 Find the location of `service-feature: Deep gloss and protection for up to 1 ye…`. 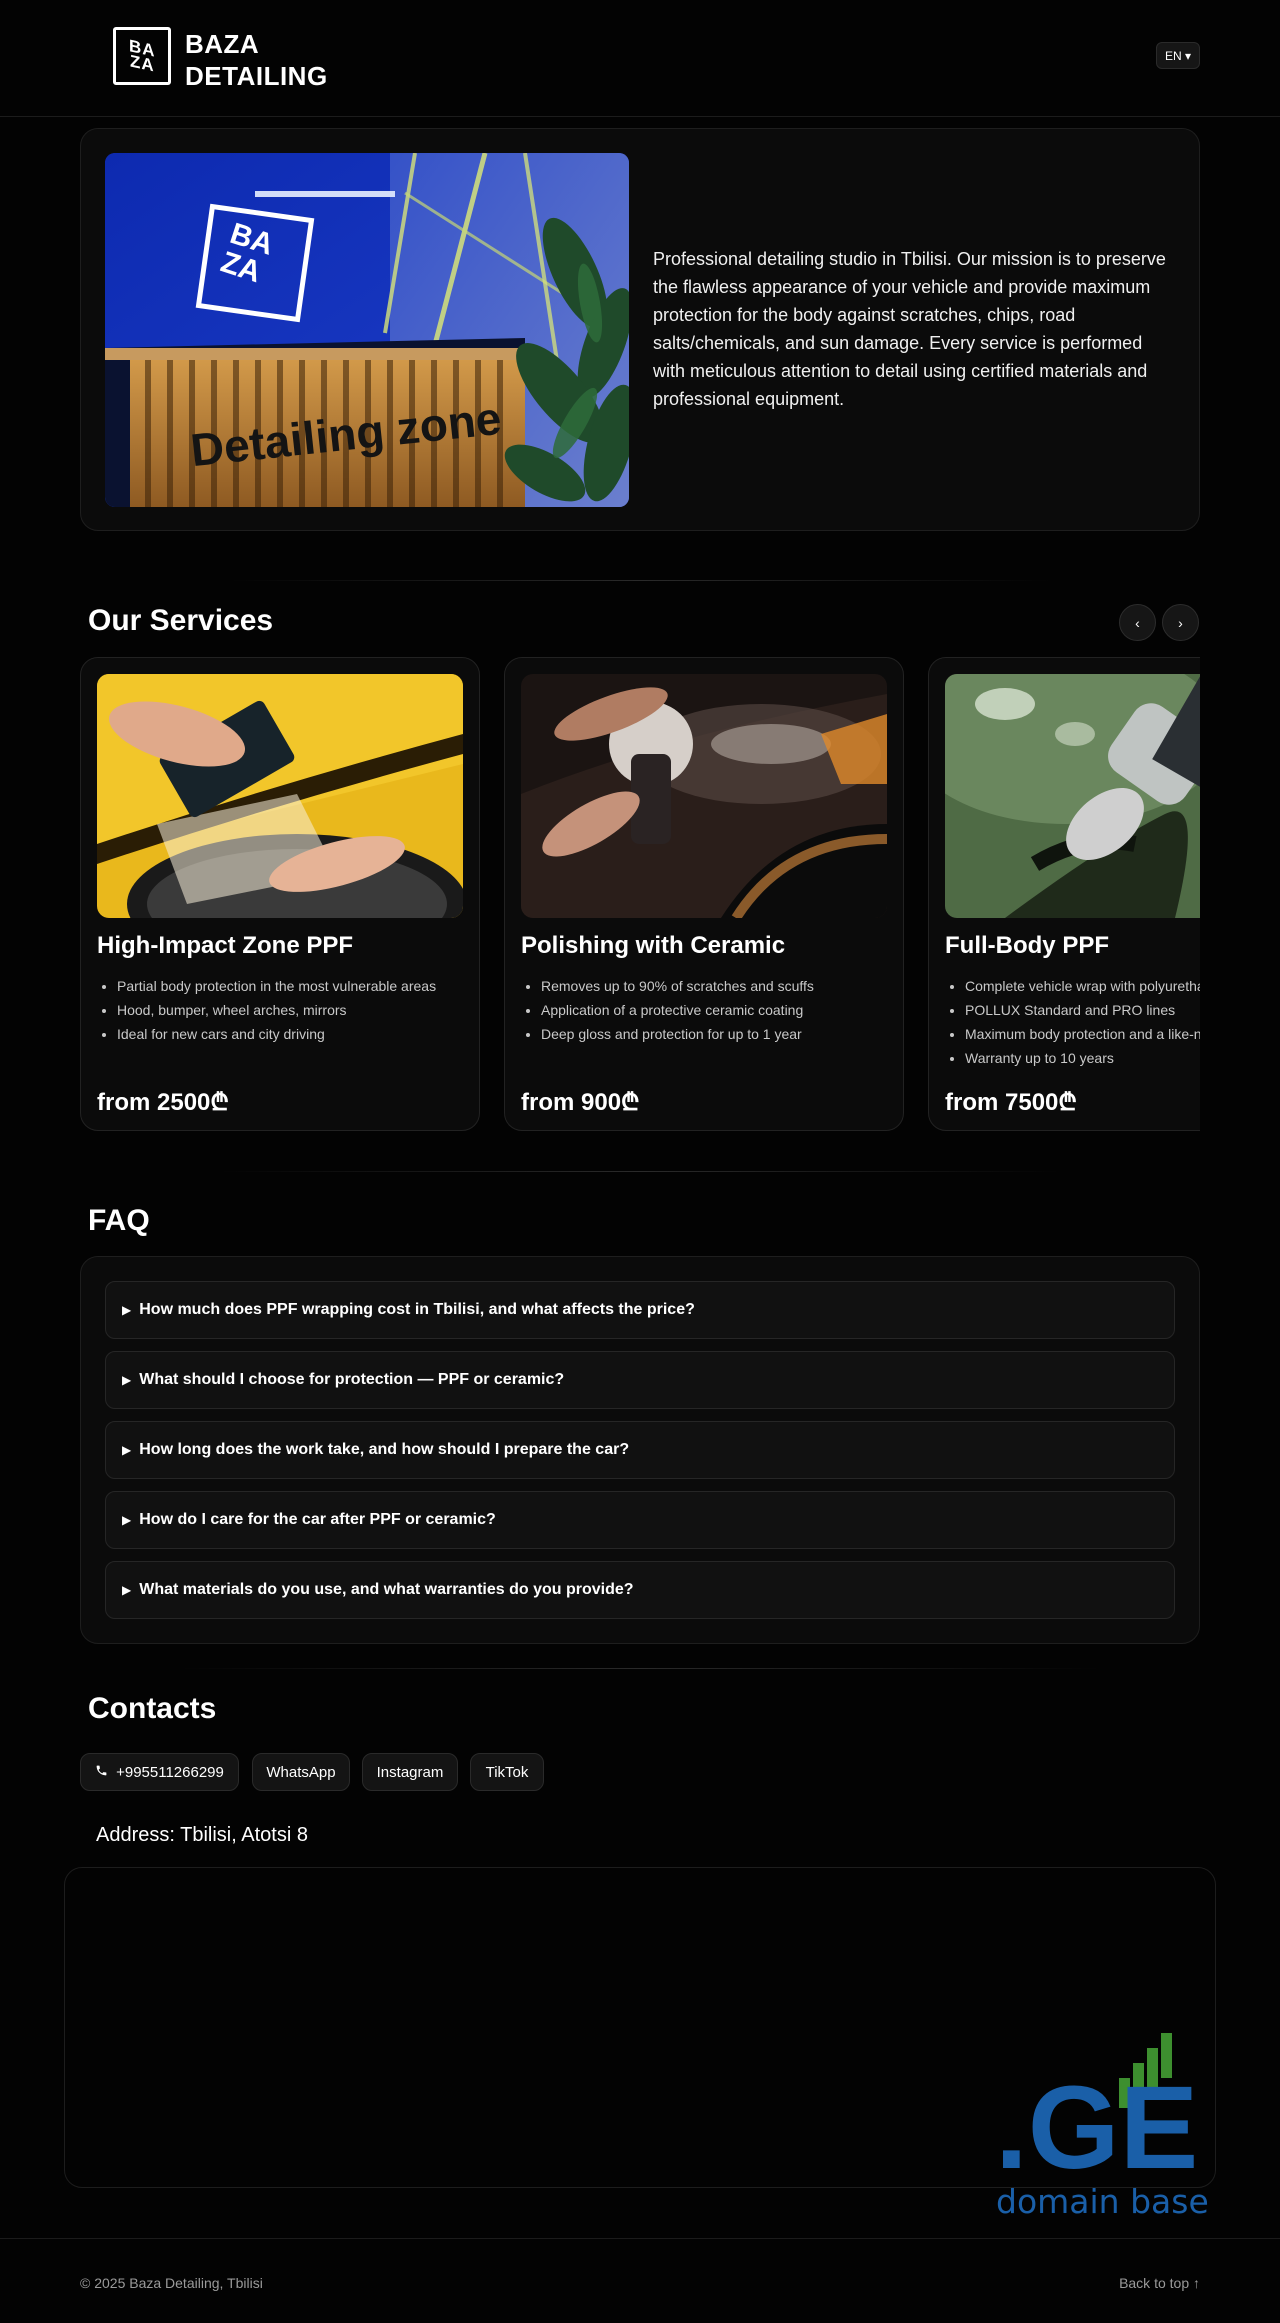

service-feature: Deep gloss and protection for up to 1 ye… is located at coordinates (677, 1034).